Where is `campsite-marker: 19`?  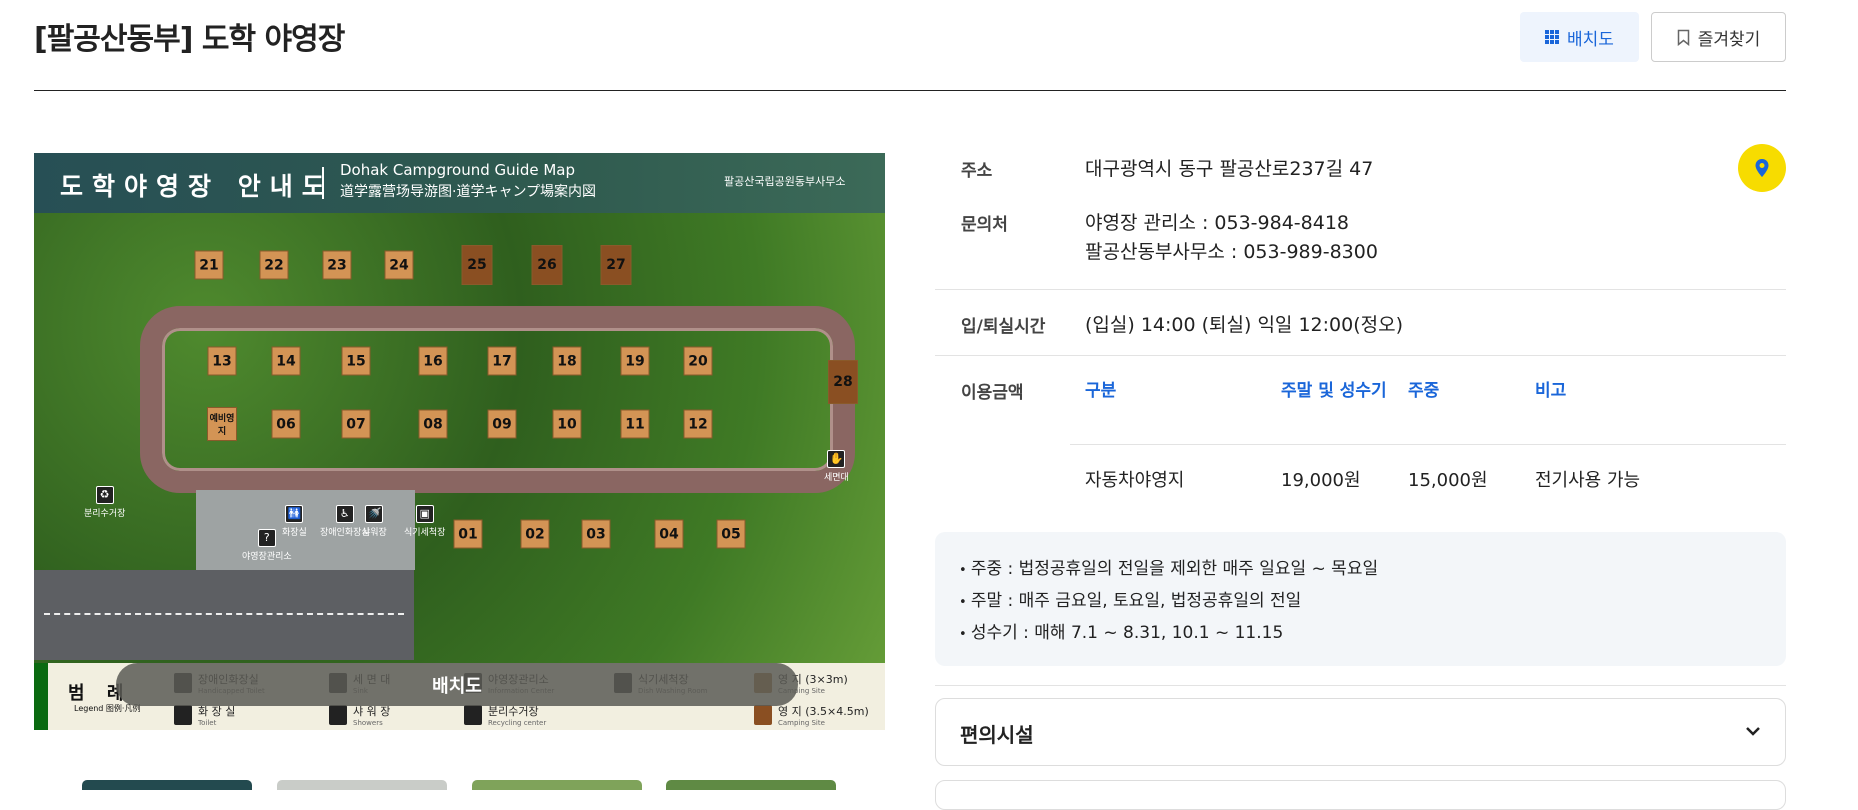
campsite-marker: 19 is located at coordinates (635, 361).